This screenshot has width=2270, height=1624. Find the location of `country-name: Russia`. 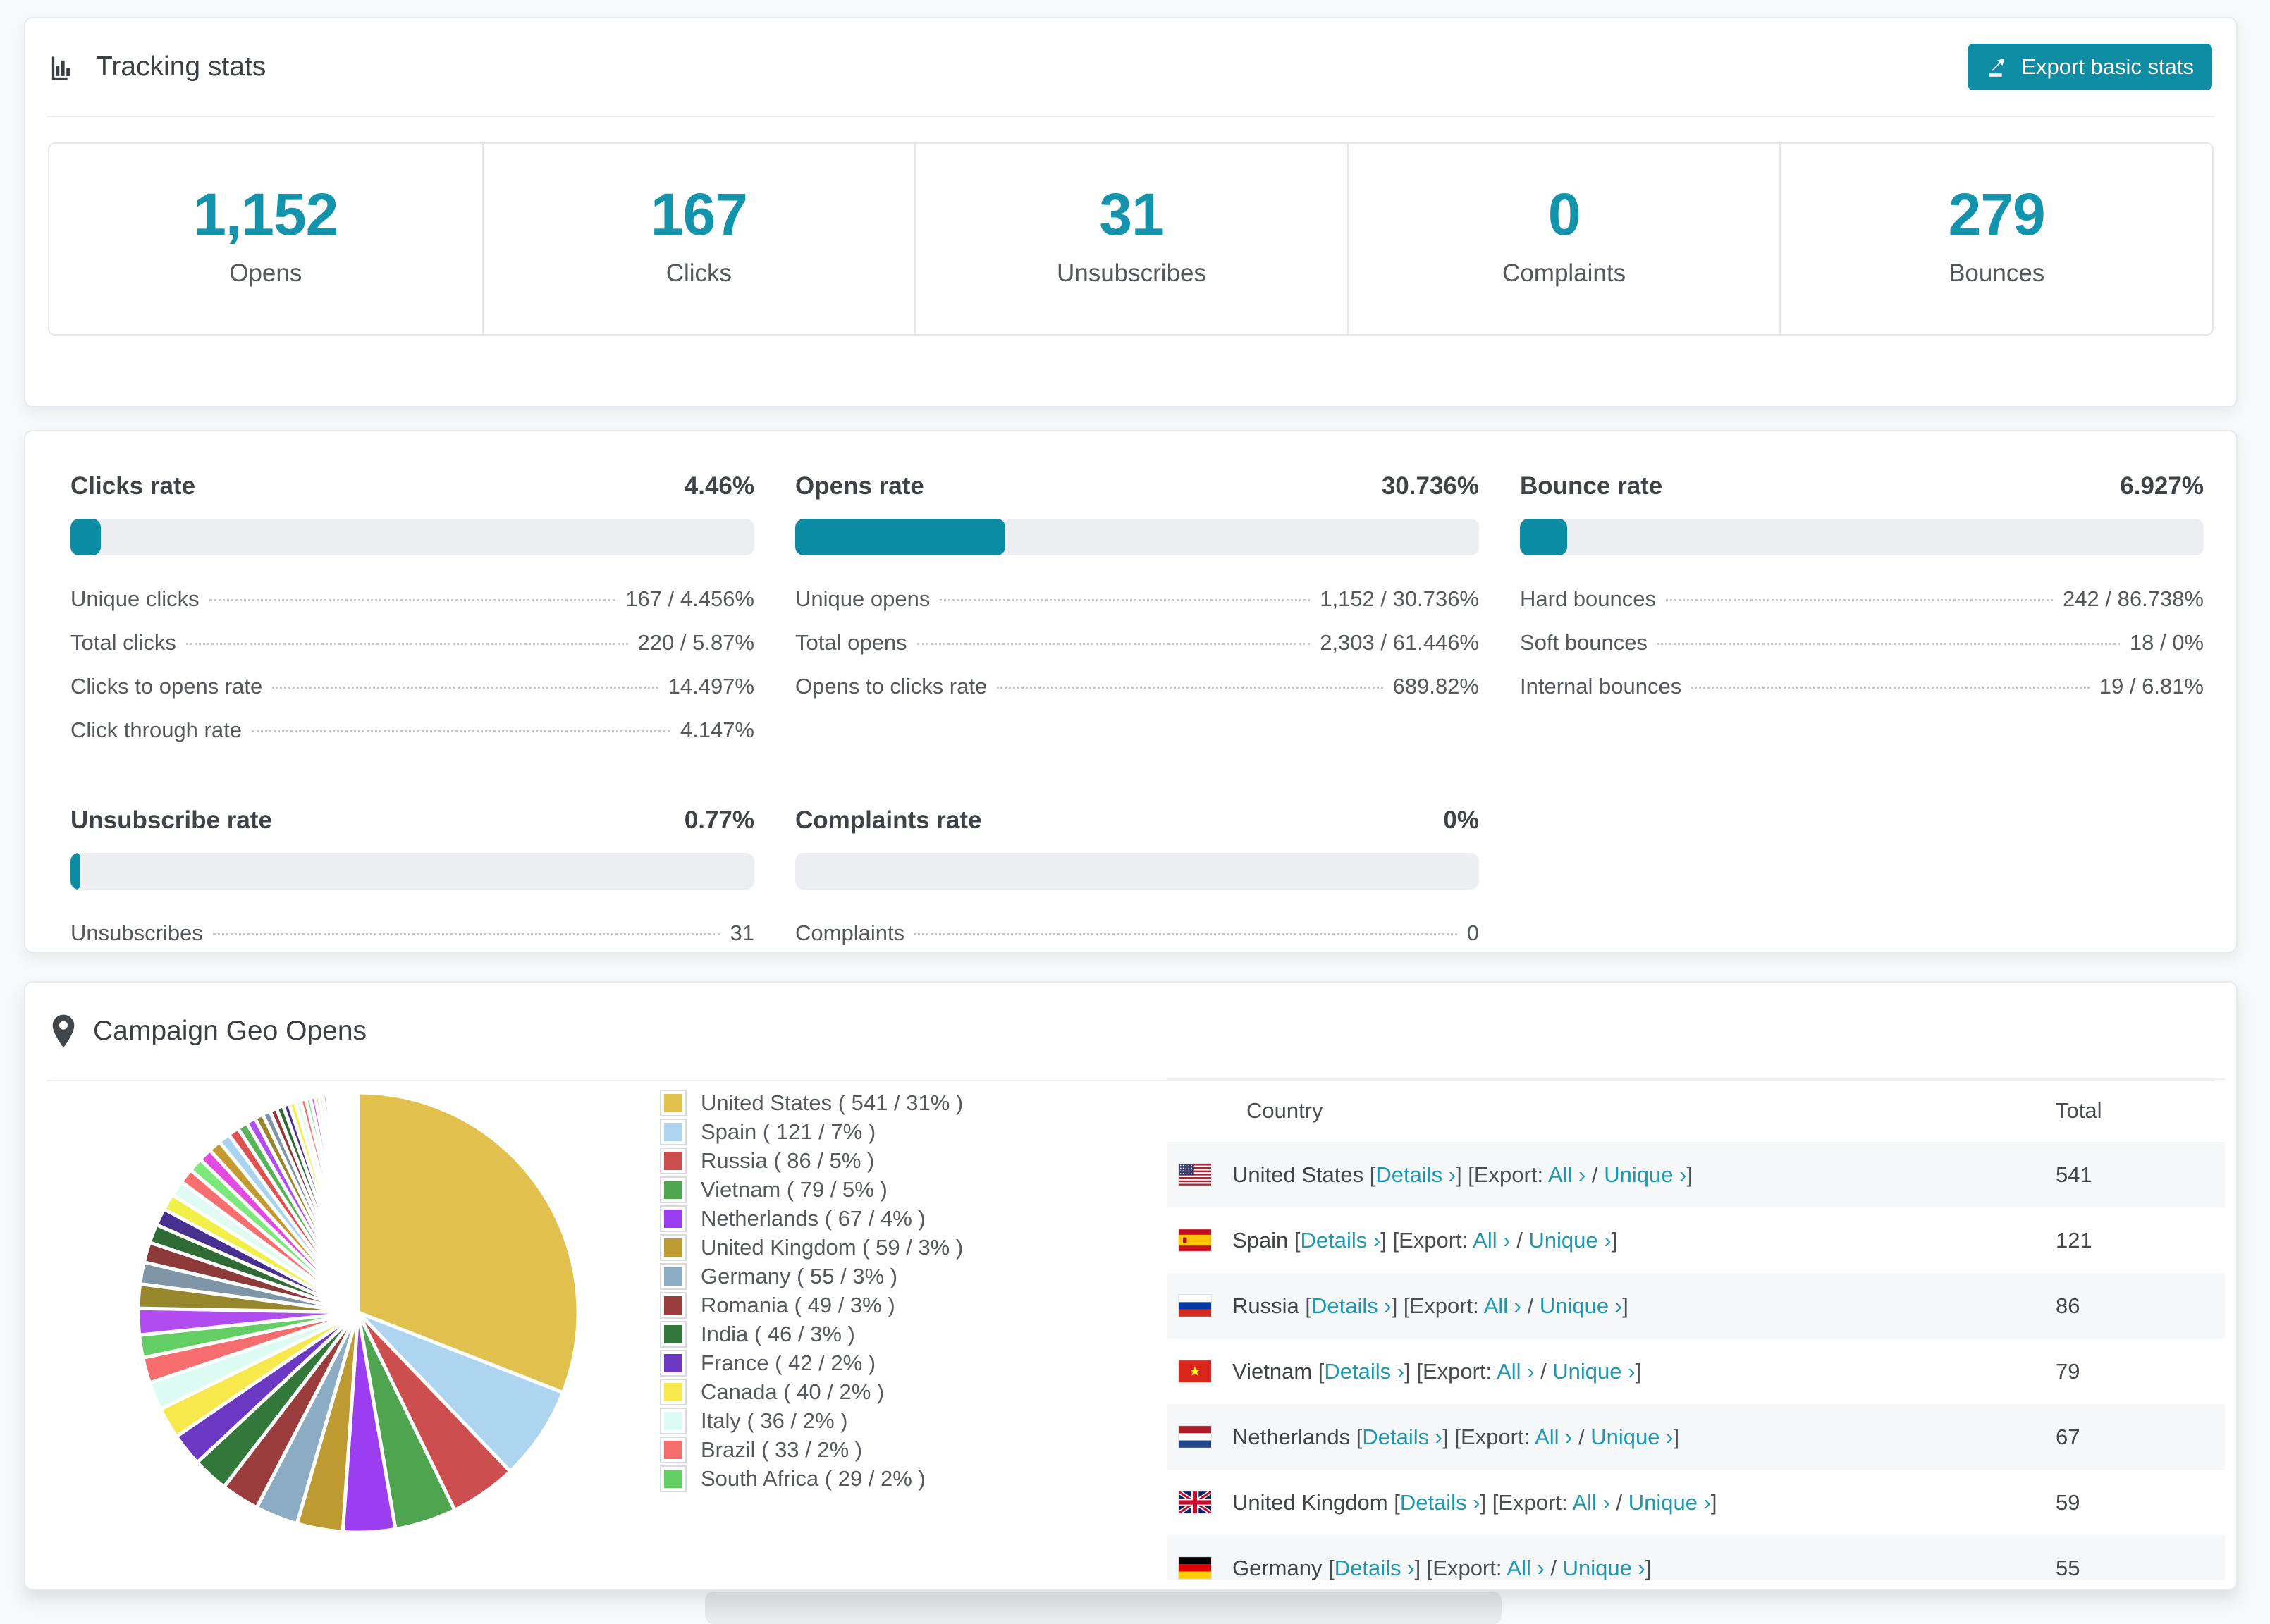

country-name: Russia is located at coordinates (1269, 1305).